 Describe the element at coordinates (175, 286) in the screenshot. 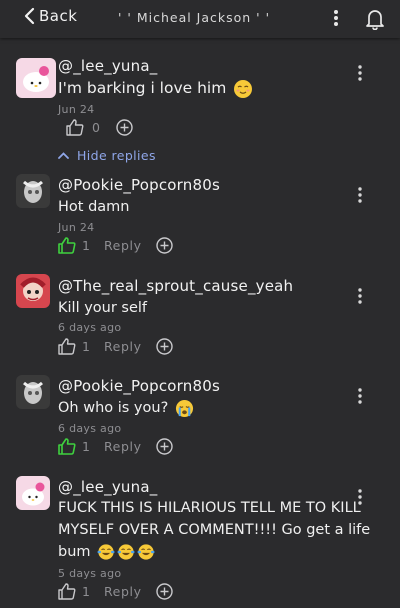

I see `reply-username: @The_real_sprout_cause_yeah` at that location.